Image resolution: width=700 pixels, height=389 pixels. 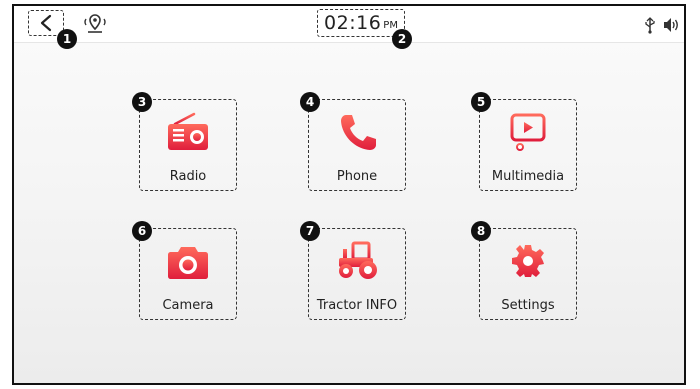 What do you see at coordinates (310, 231) in the screenshot?
I see `callout-badge: 7` at bounding box center [310, 231].